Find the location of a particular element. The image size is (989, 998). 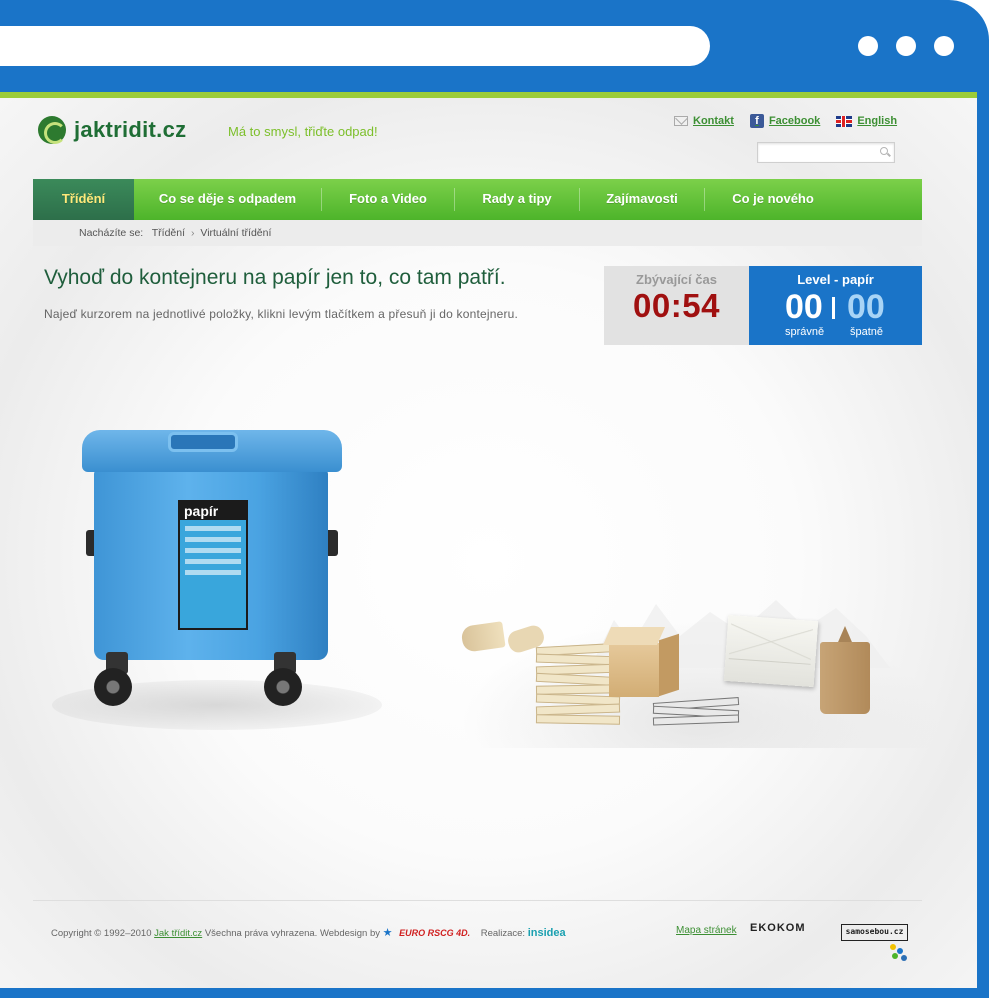

top-links: Kontakt f Facebook English is located at coordinates (785, 121).